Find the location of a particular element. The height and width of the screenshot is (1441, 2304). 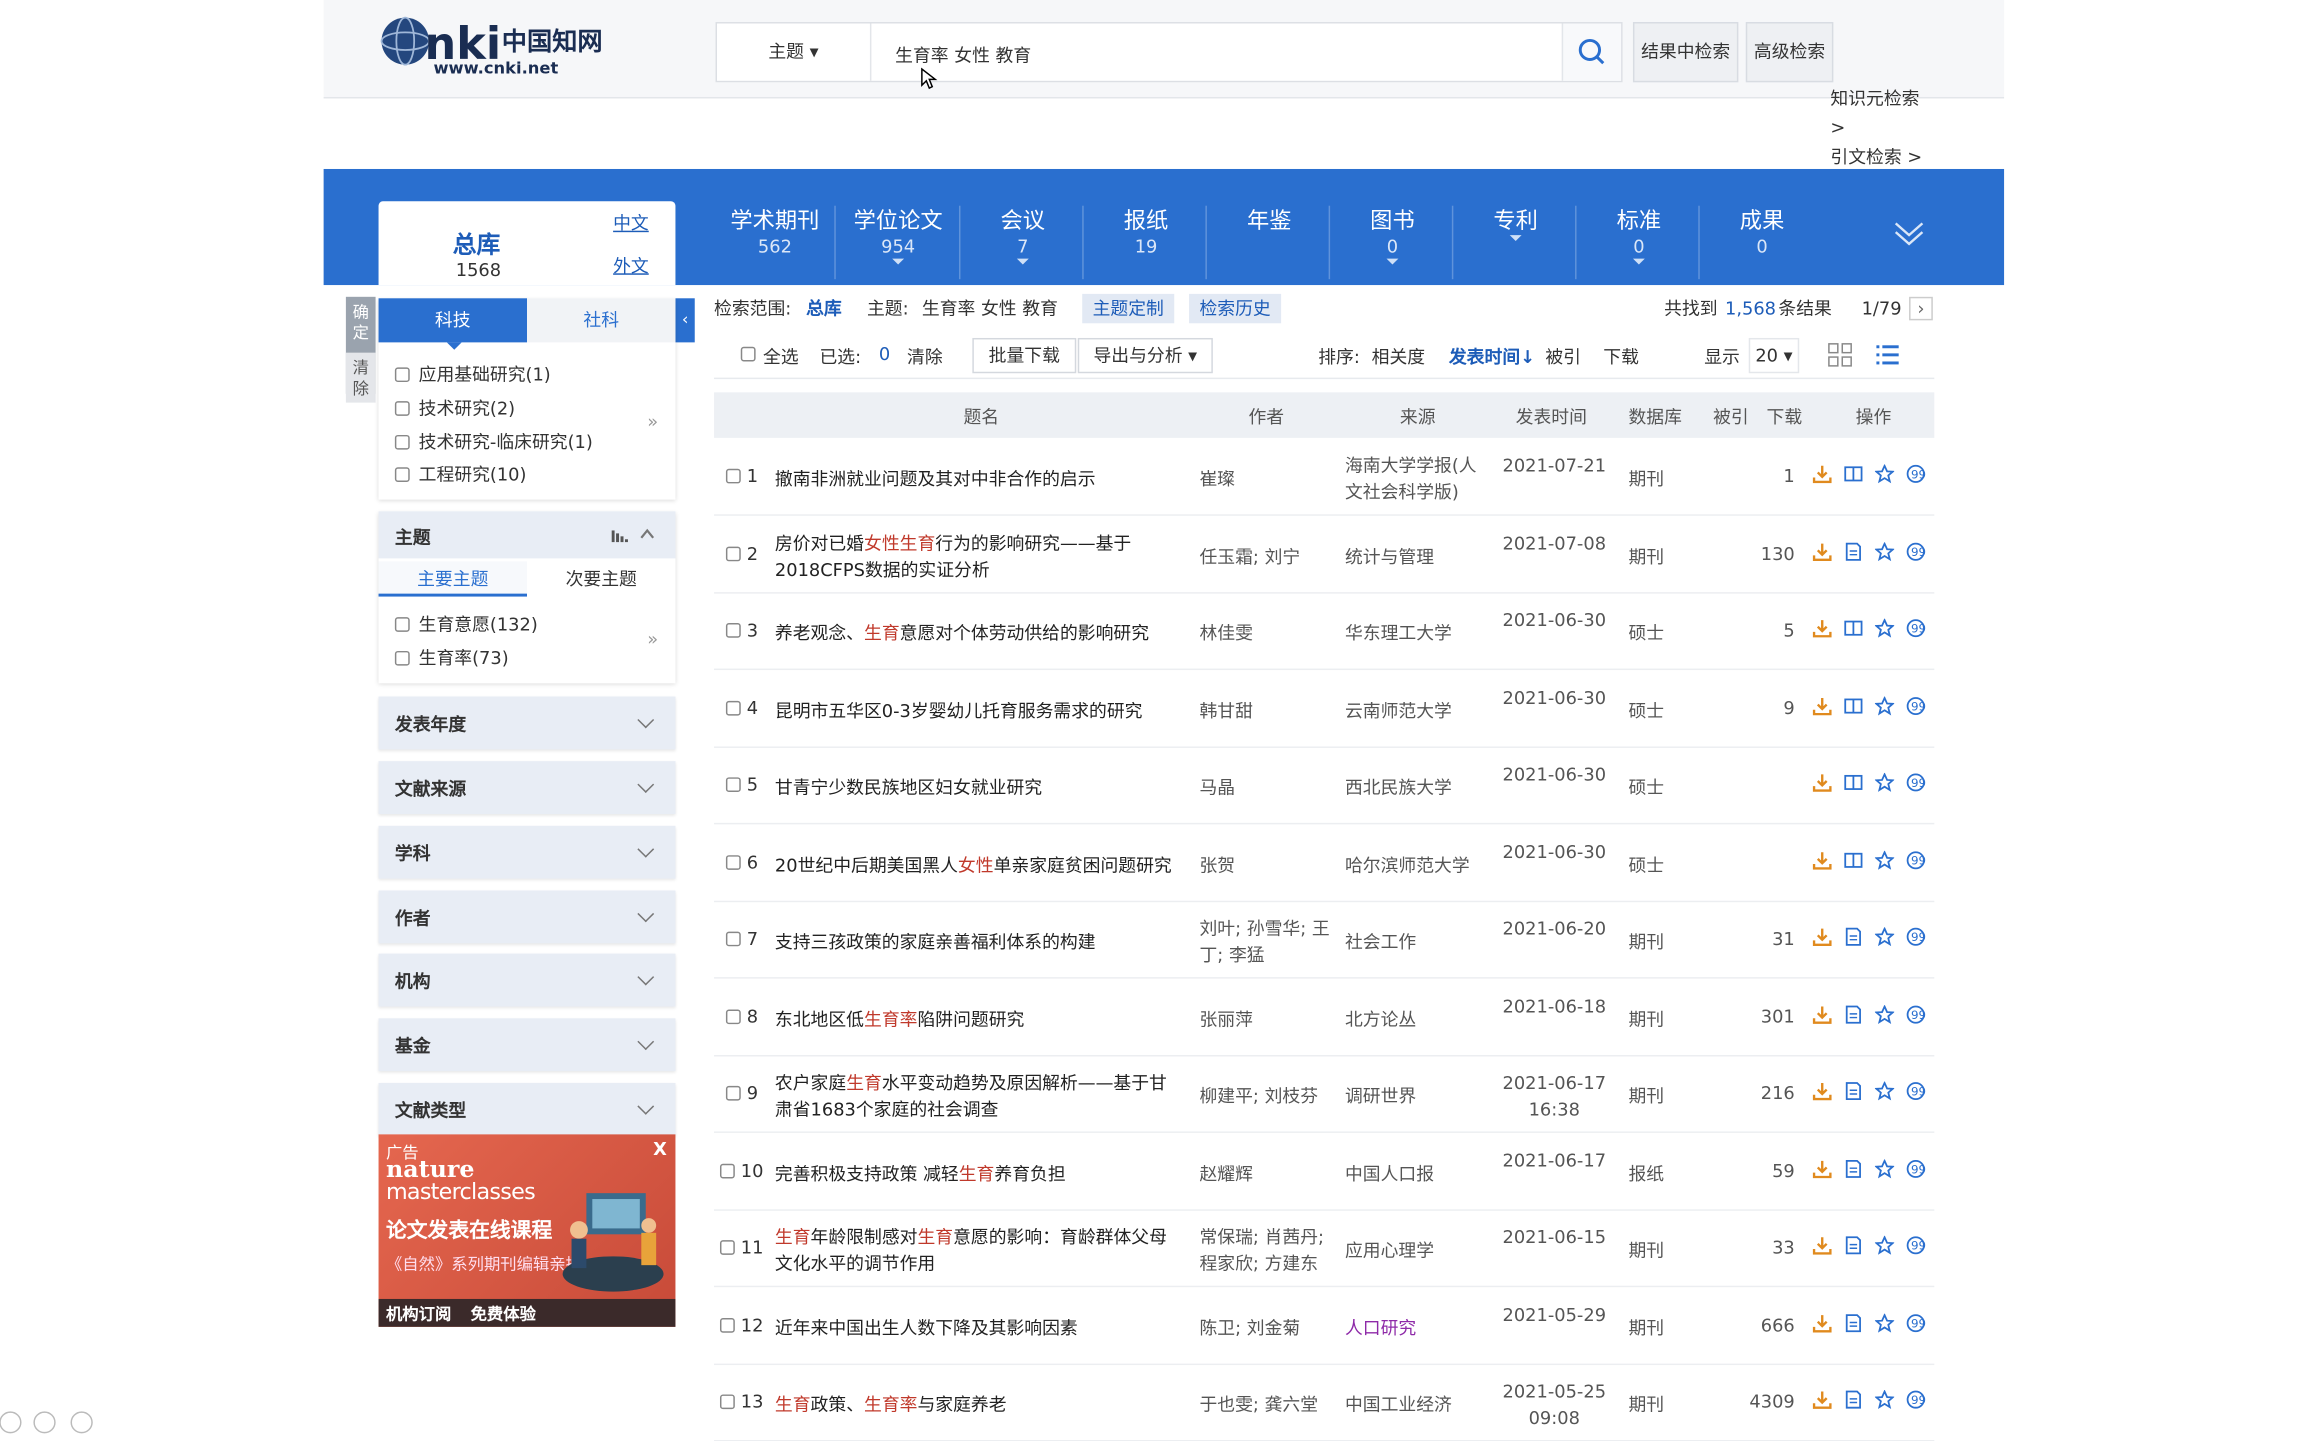

advanced-search-button: 高级检索 is located at coordinates (1789, 52).